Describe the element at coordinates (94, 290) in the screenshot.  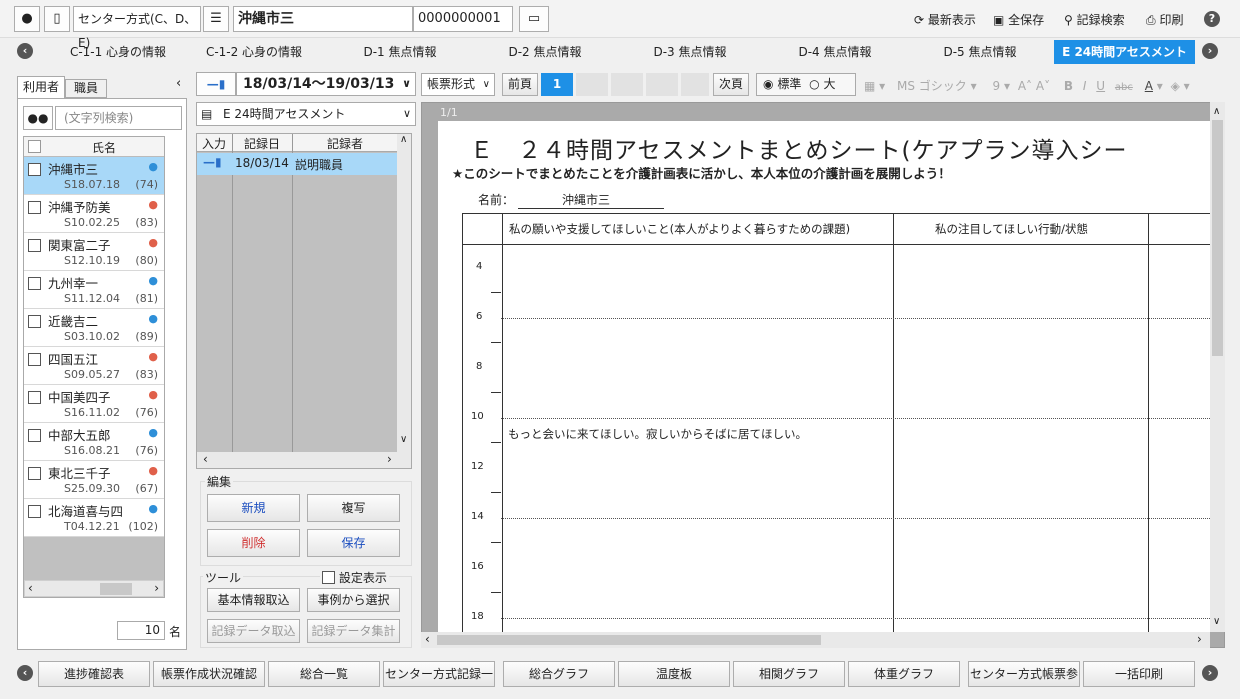
I see `list-item: 九州幸一 ● S11.12.04 (81)` at that location.